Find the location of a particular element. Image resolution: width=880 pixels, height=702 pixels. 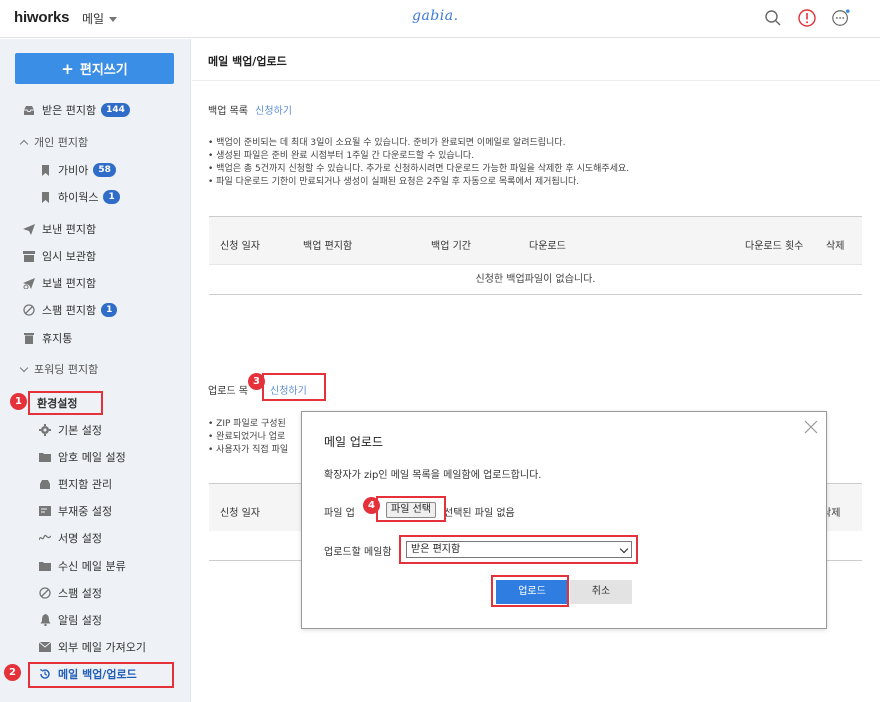

col-backup-folder: 백업 편지함 is located at coordinates (328, 246).